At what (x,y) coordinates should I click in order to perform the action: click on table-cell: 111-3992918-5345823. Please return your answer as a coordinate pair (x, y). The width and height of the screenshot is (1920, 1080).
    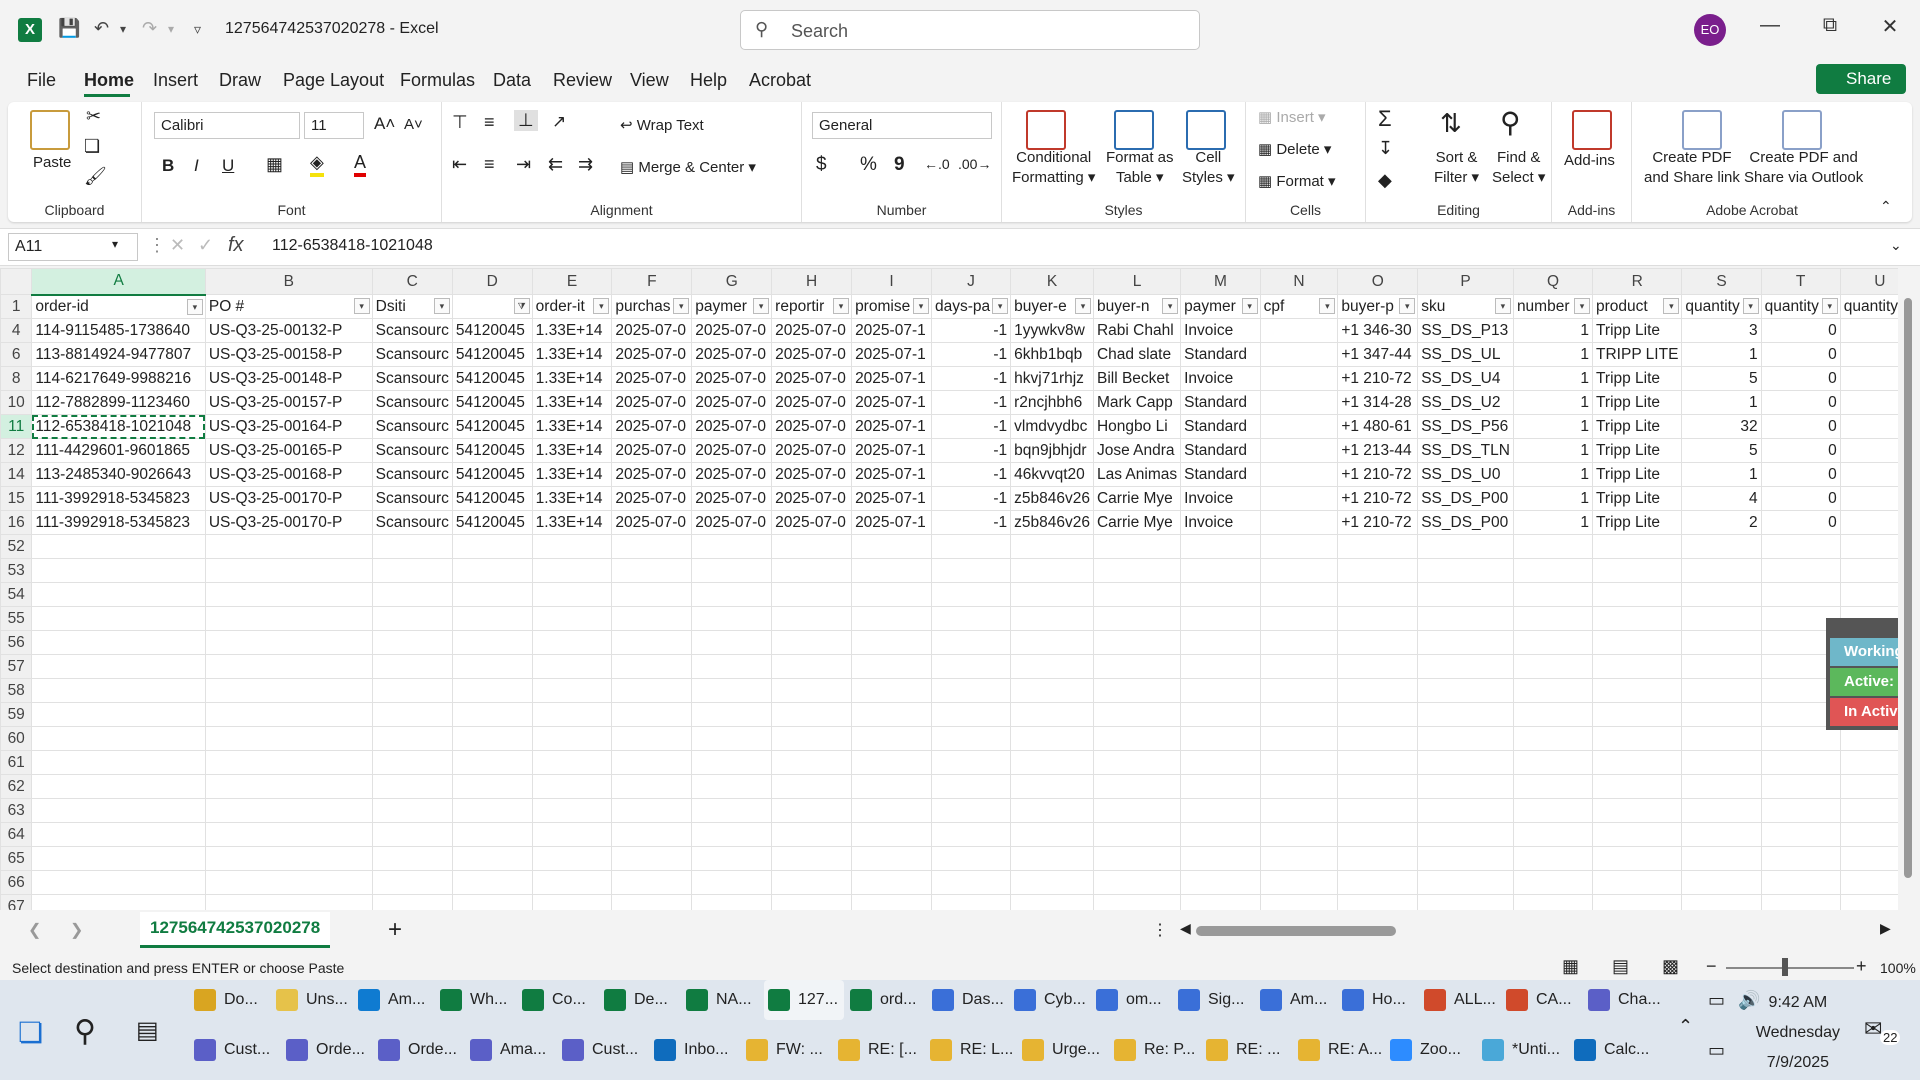
    Looking at the image, I should click on (118, 522).